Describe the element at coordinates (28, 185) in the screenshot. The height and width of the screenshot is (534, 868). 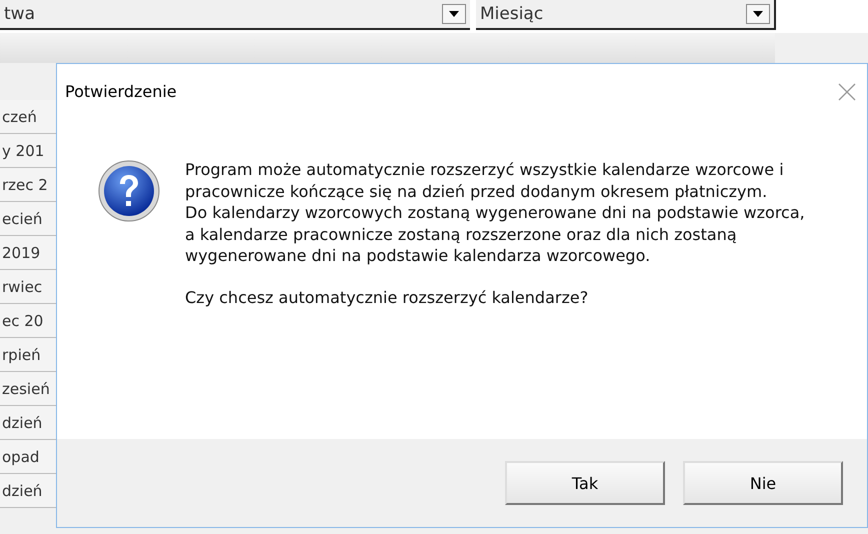
I see `list-item: rzec 2` at that location.